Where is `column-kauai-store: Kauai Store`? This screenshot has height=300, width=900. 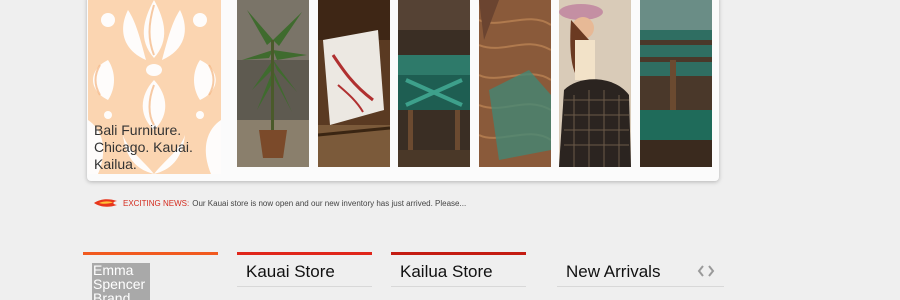 column-kauai-store: Kauai Store is located at coordinates (304, 270).